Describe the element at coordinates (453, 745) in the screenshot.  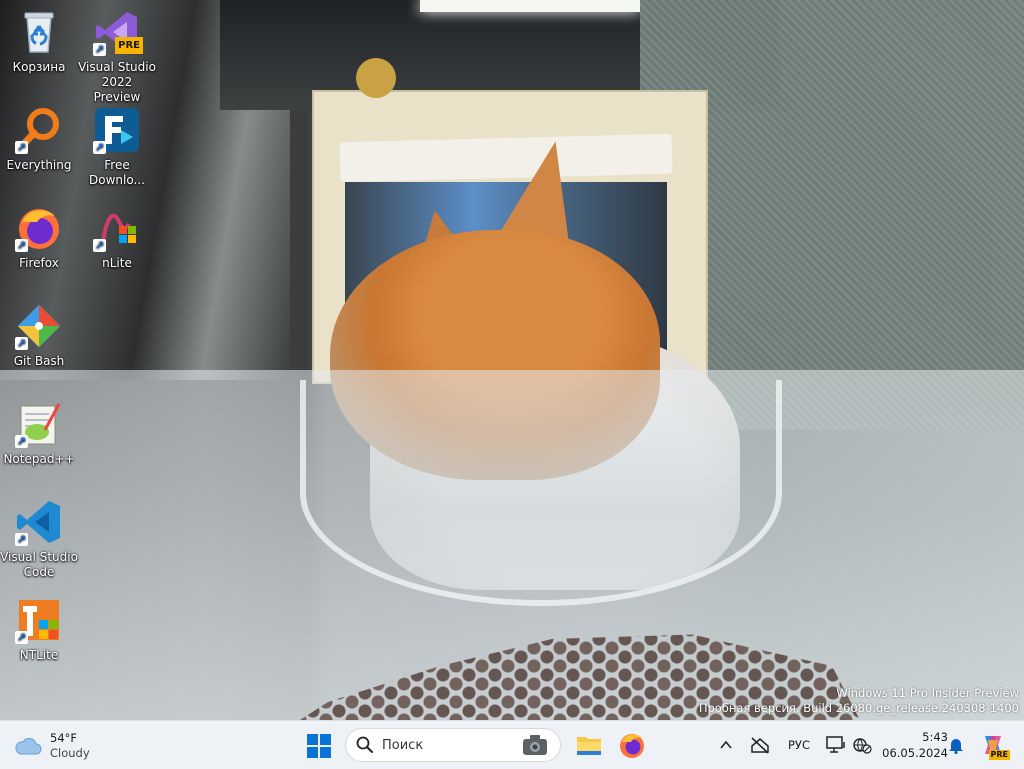
I see `taskbar-search-box: Поиск` at that location.